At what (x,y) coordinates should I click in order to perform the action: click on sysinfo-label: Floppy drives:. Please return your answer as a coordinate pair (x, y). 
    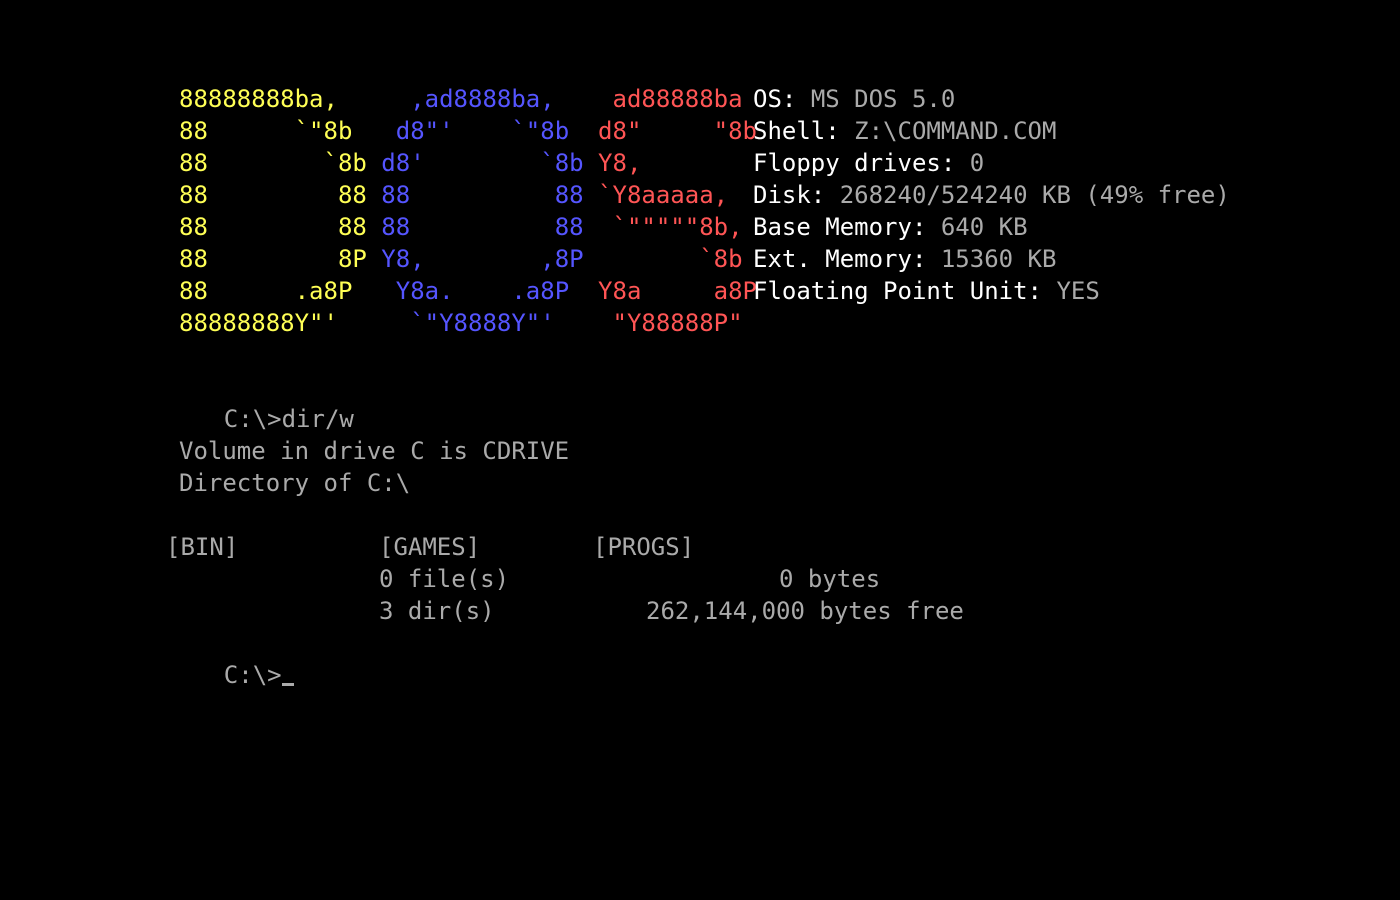
    Looking at the image, I should click on (854, 163).